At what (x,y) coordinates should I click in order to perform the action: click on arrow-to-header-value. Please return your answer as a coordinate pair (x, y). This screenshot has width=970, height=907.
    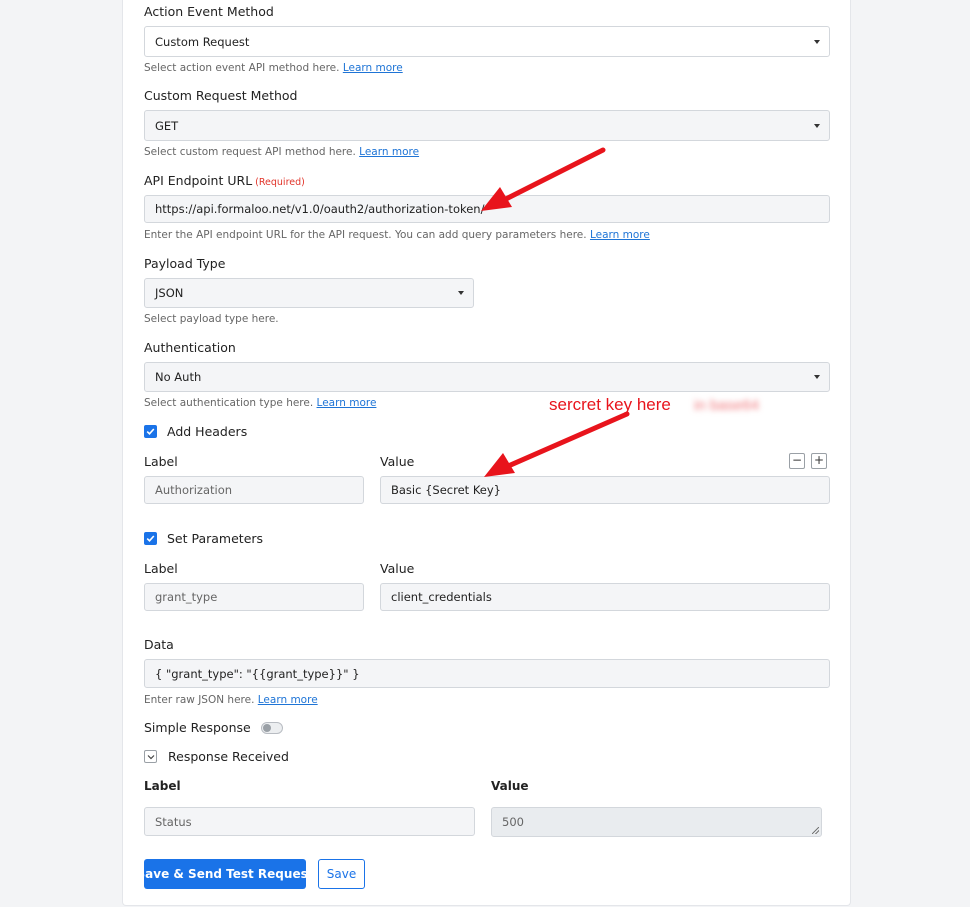
    Looking at the image, I should click on (557, 444).